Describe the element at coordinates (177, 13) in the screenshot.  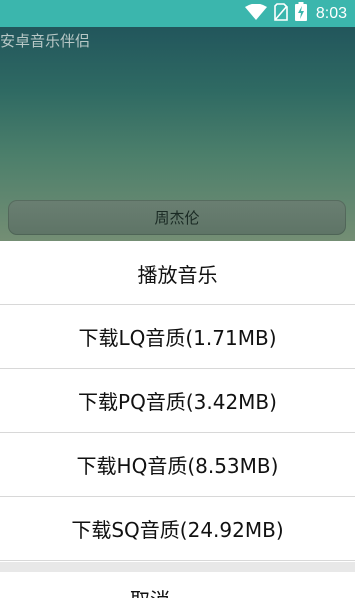
I see `status-bar: 8:03` at that location.